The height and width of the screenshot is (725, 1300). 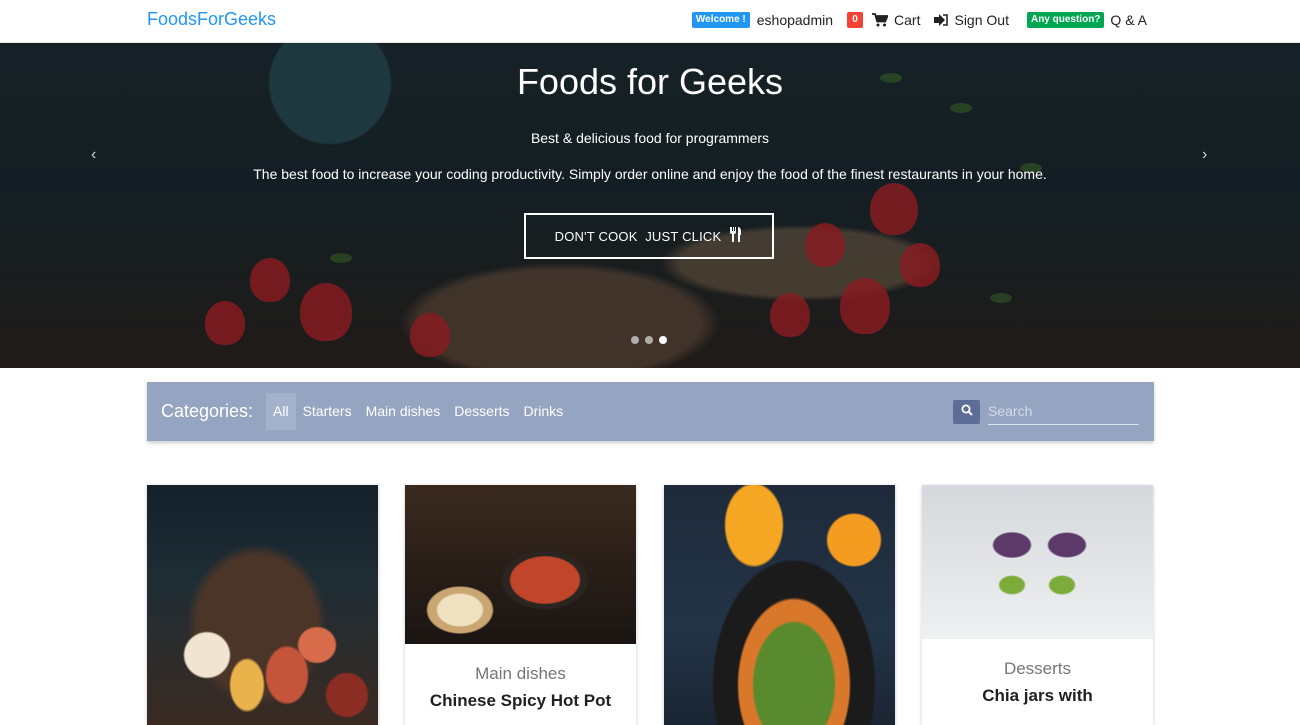 What do you see at coordinates (1063, 411) in the screenshot?
I see `search-input` at bounding box center [1063, 411].